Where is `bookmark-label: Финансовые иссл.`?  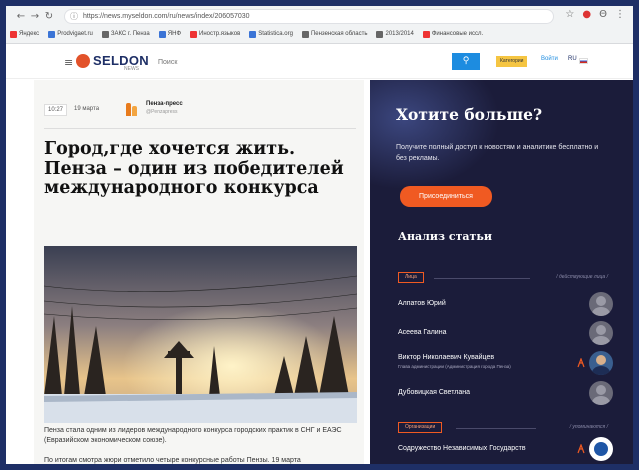 bookmark-label: Финансовые иссл. is located at coordinates (457, 34).